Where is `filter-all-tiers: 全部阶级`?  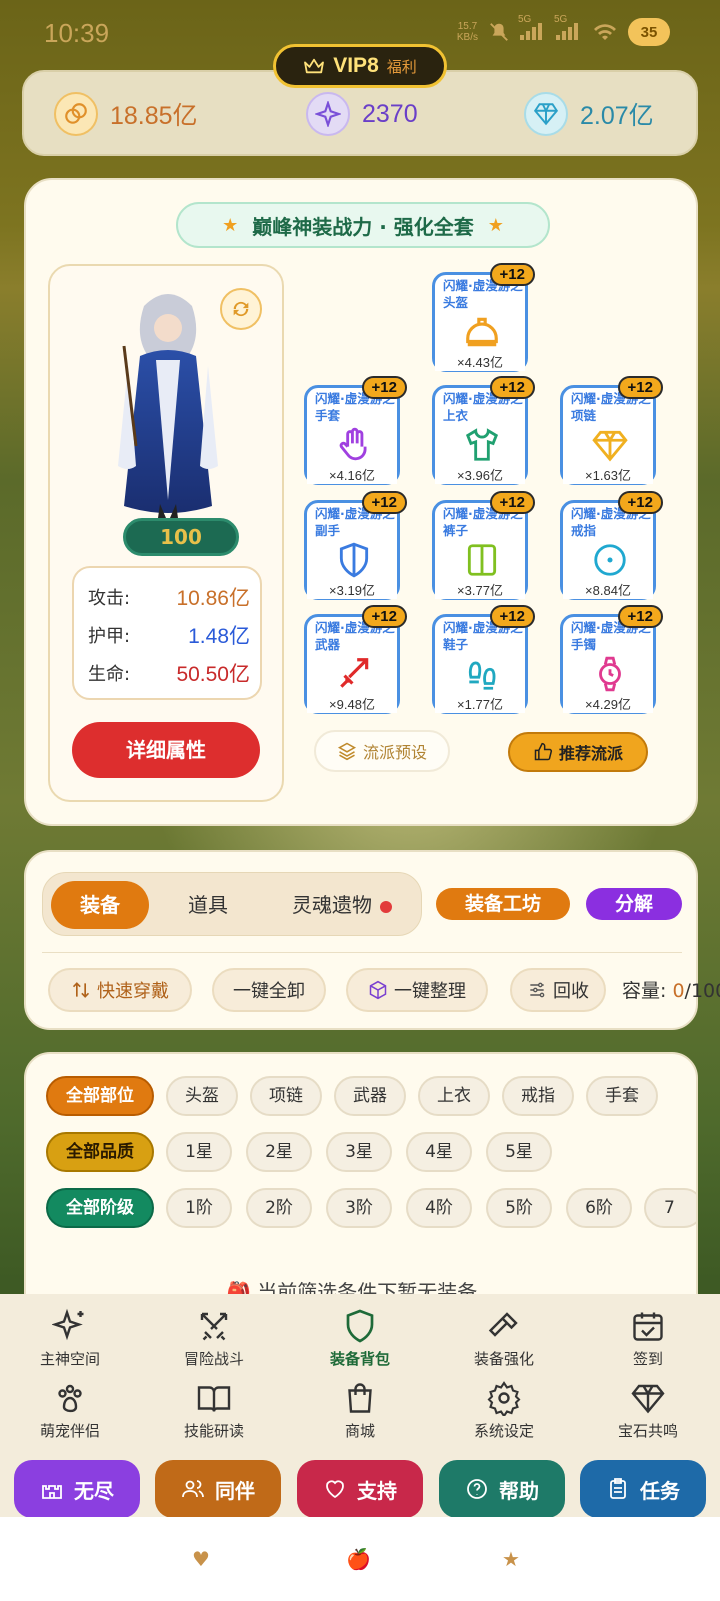 filter-all-tiers: 全部阶级 is located at coordinates (100, 1208).